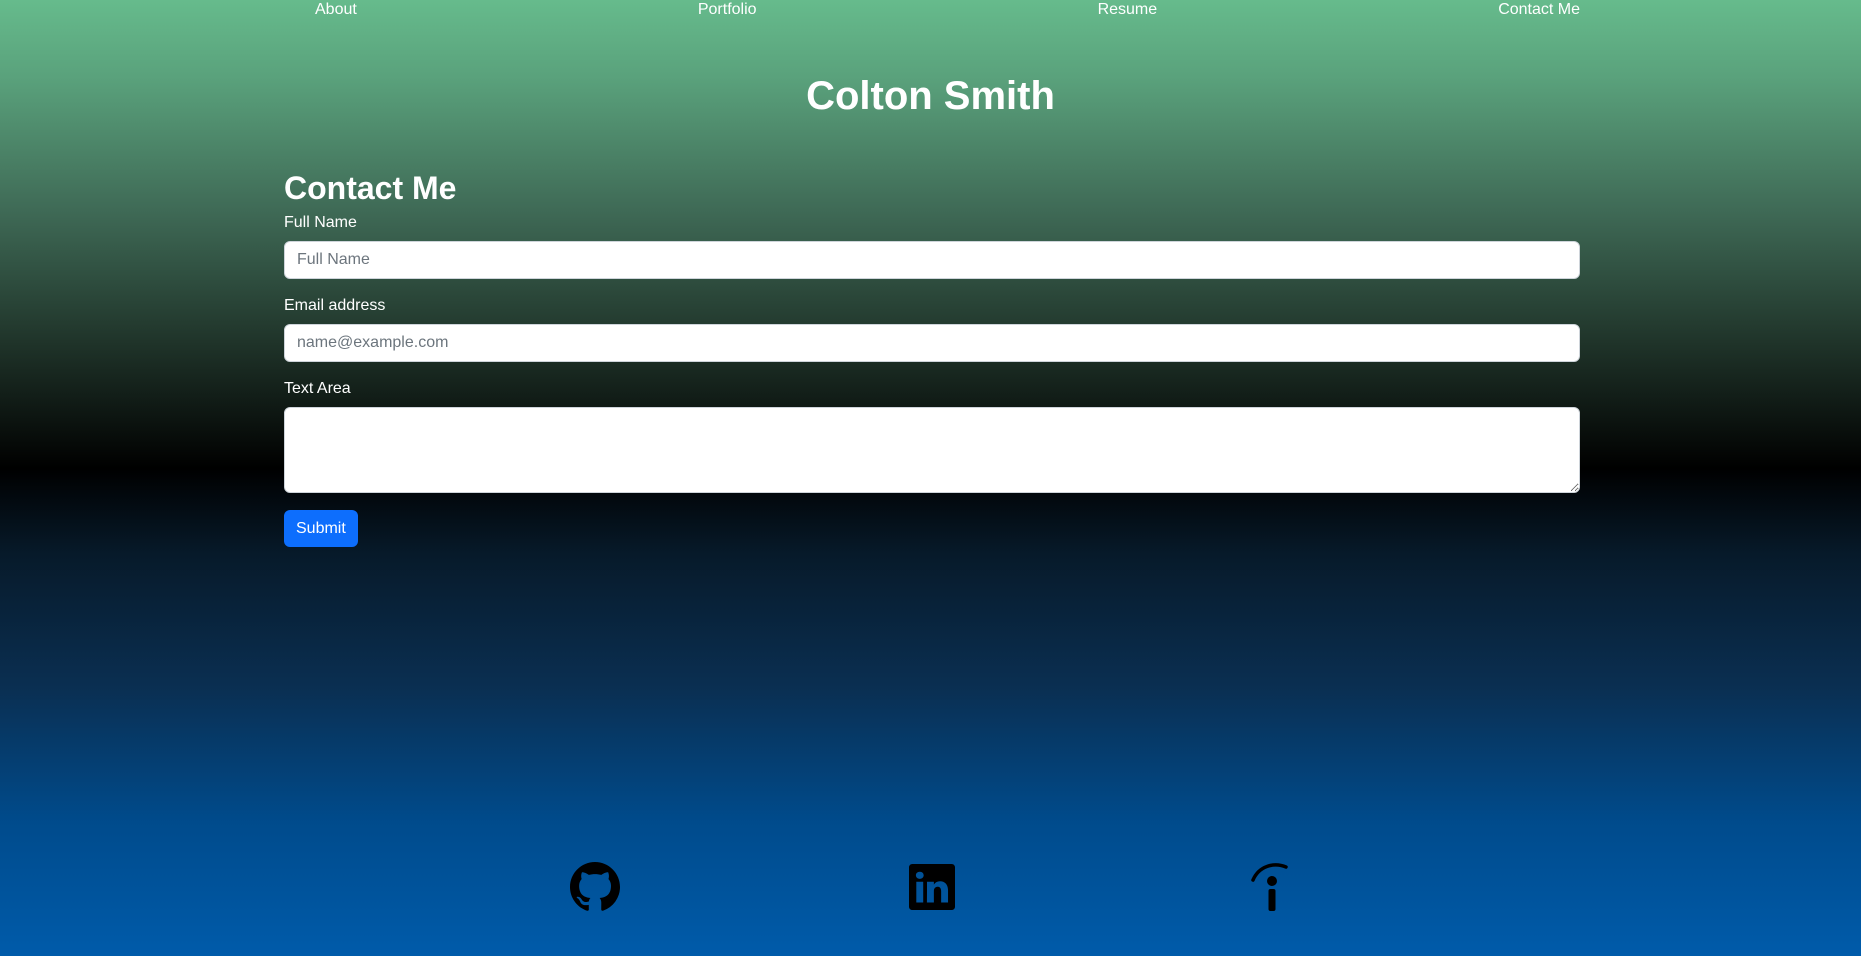  I want to click on github-icon, so click(595, 886).